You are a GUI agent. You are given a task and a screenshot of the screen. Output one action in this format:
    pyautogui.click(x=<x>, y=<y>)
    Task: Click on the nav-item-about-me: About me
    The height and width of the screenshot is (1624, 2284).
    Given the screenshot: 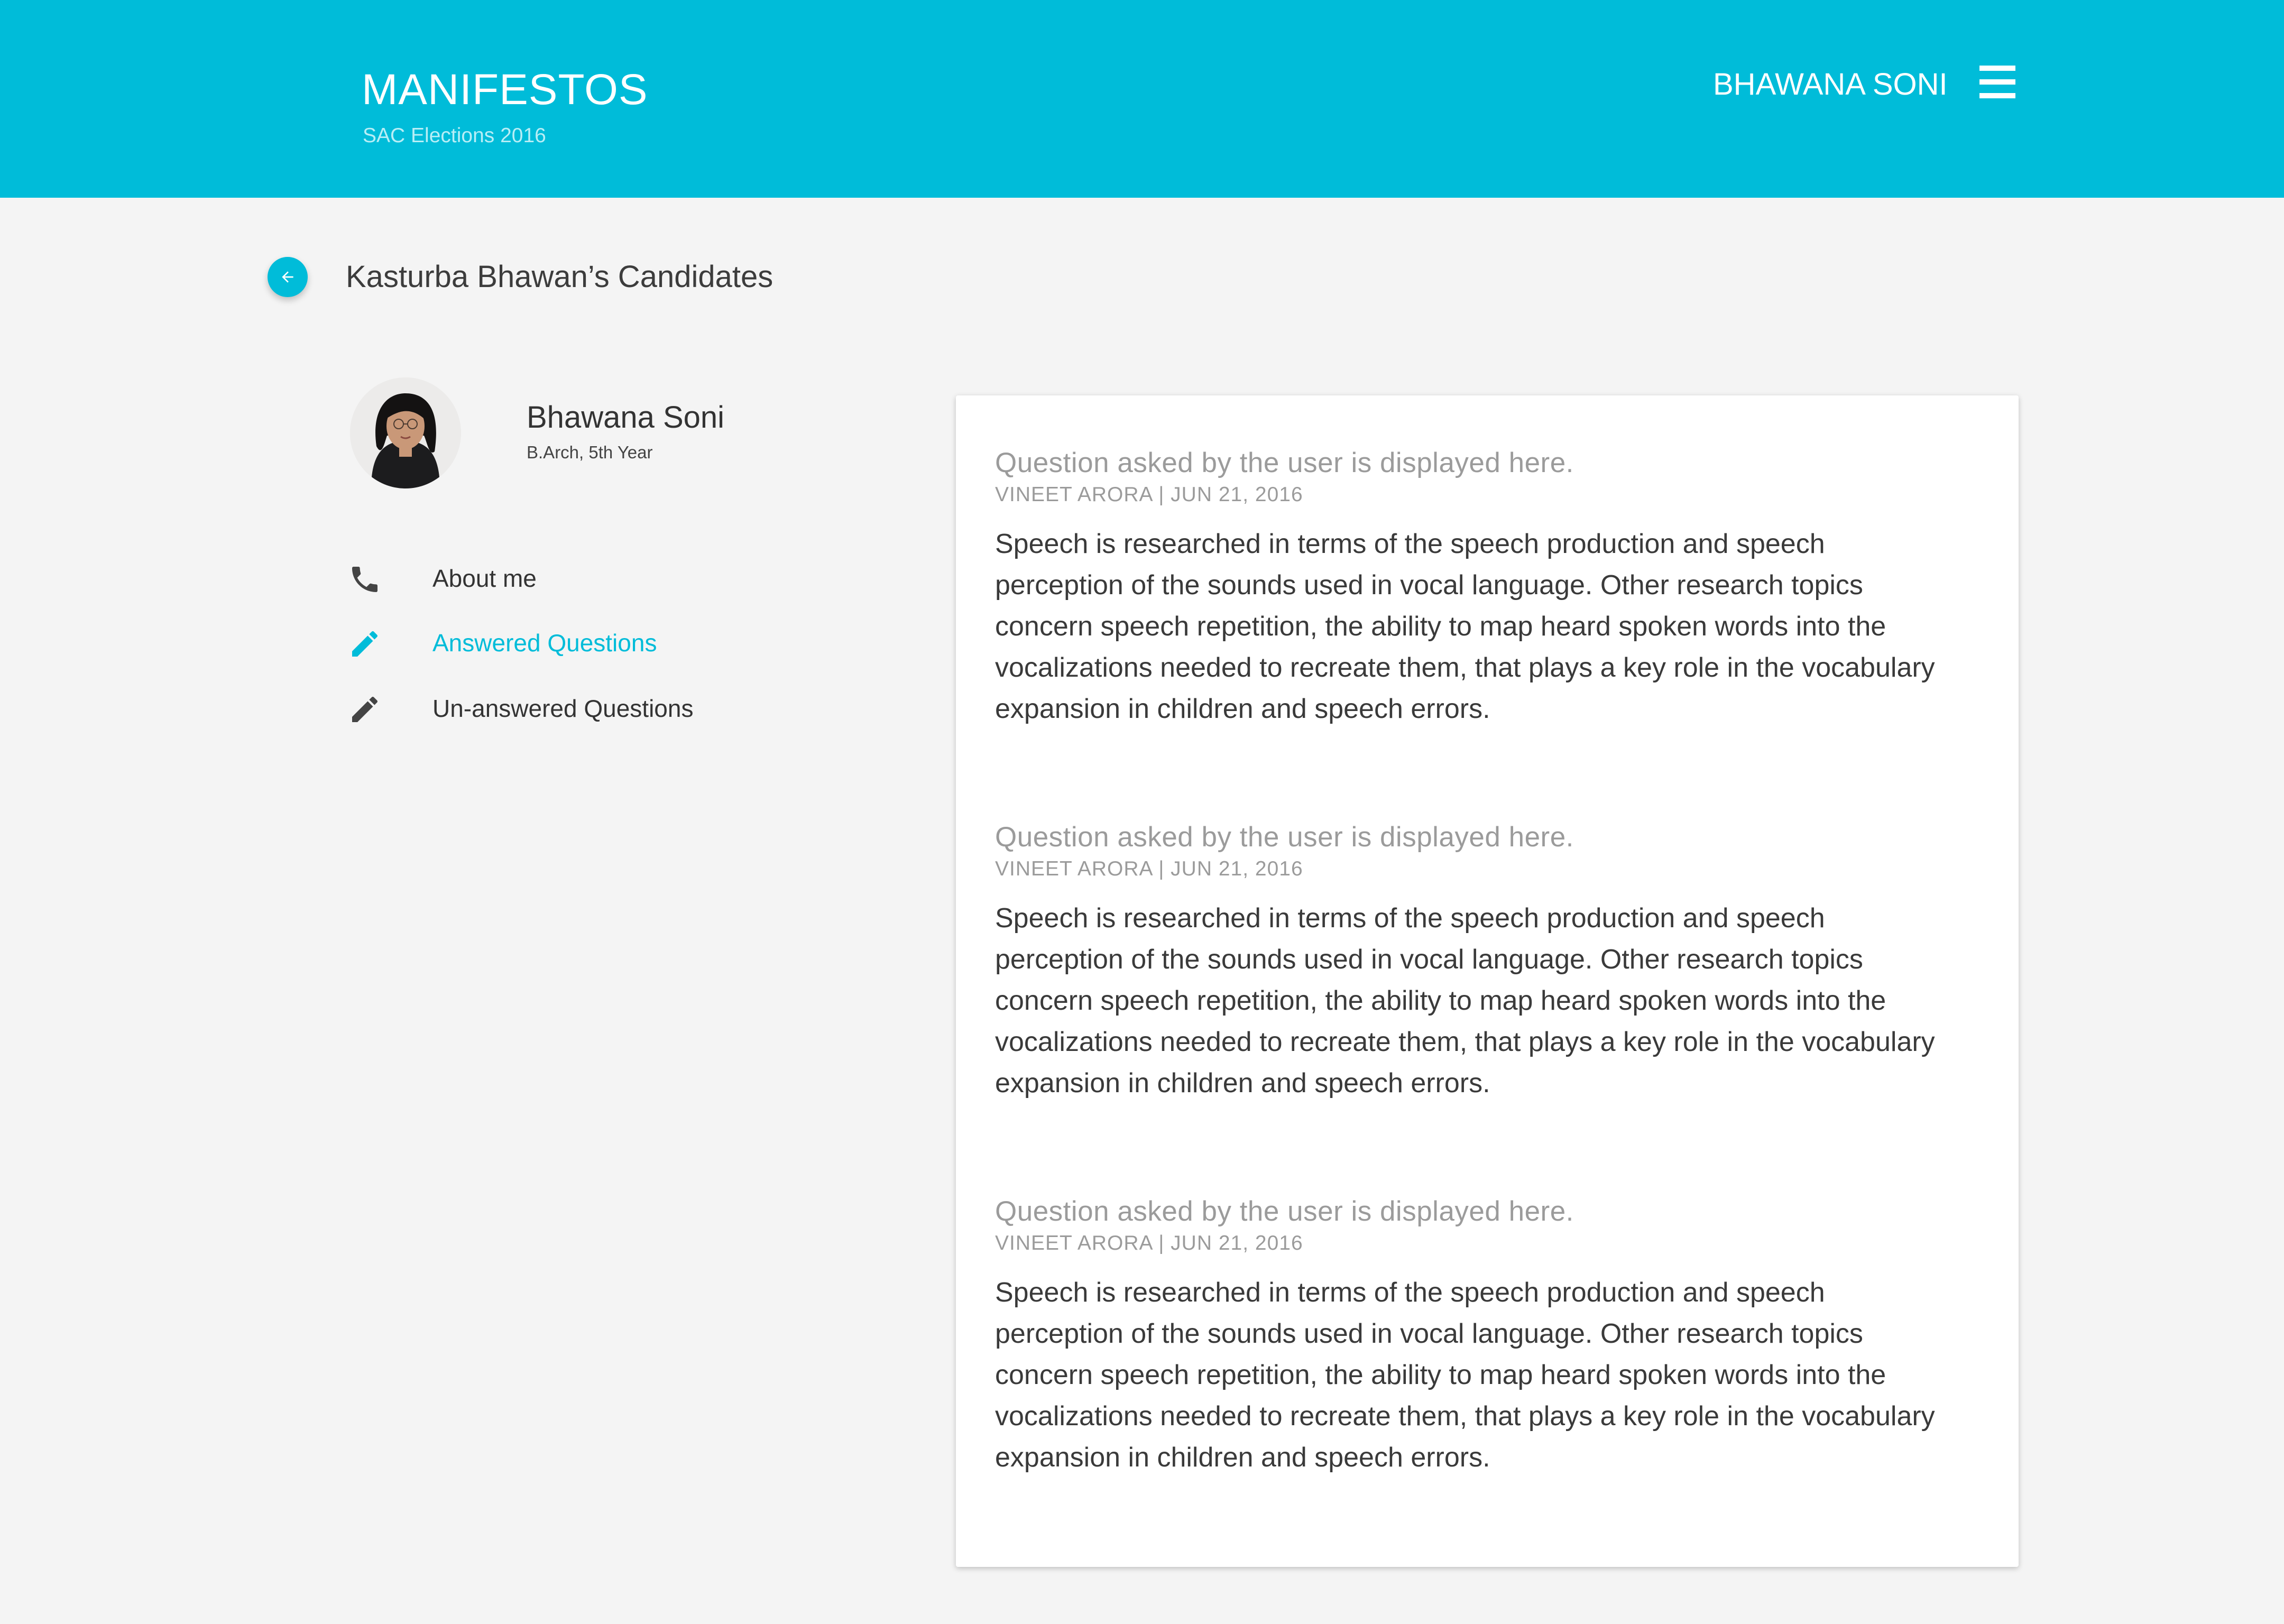 What is the action you would take?
    pyautogui.click(x=581, y=578)
    